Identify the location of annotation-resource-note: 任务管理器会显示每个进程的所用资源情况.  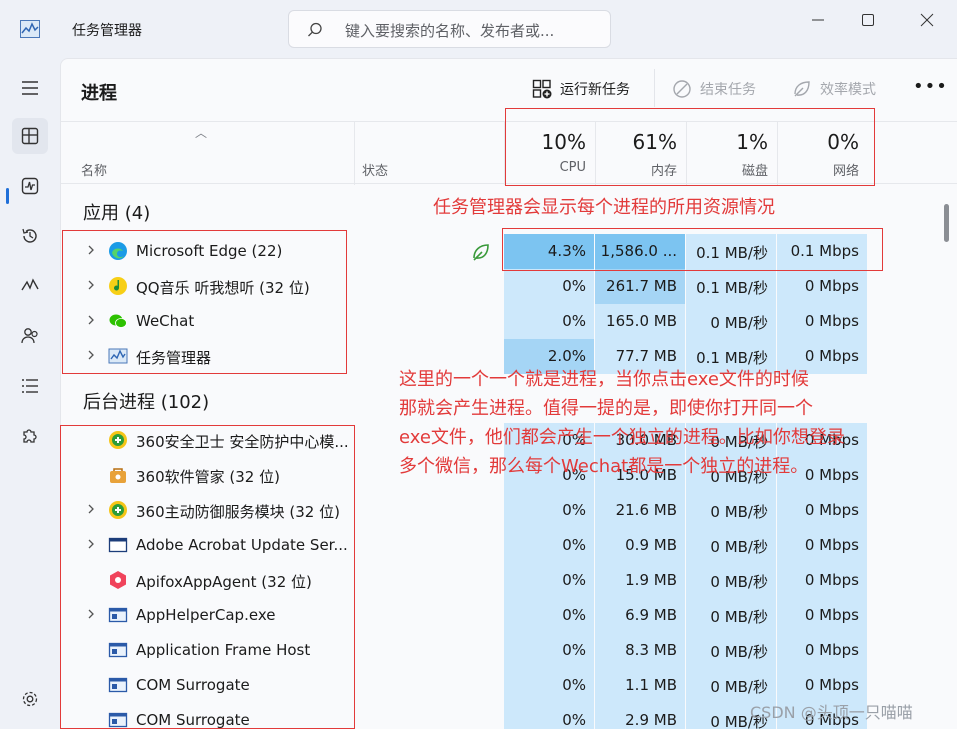
(604, 207).